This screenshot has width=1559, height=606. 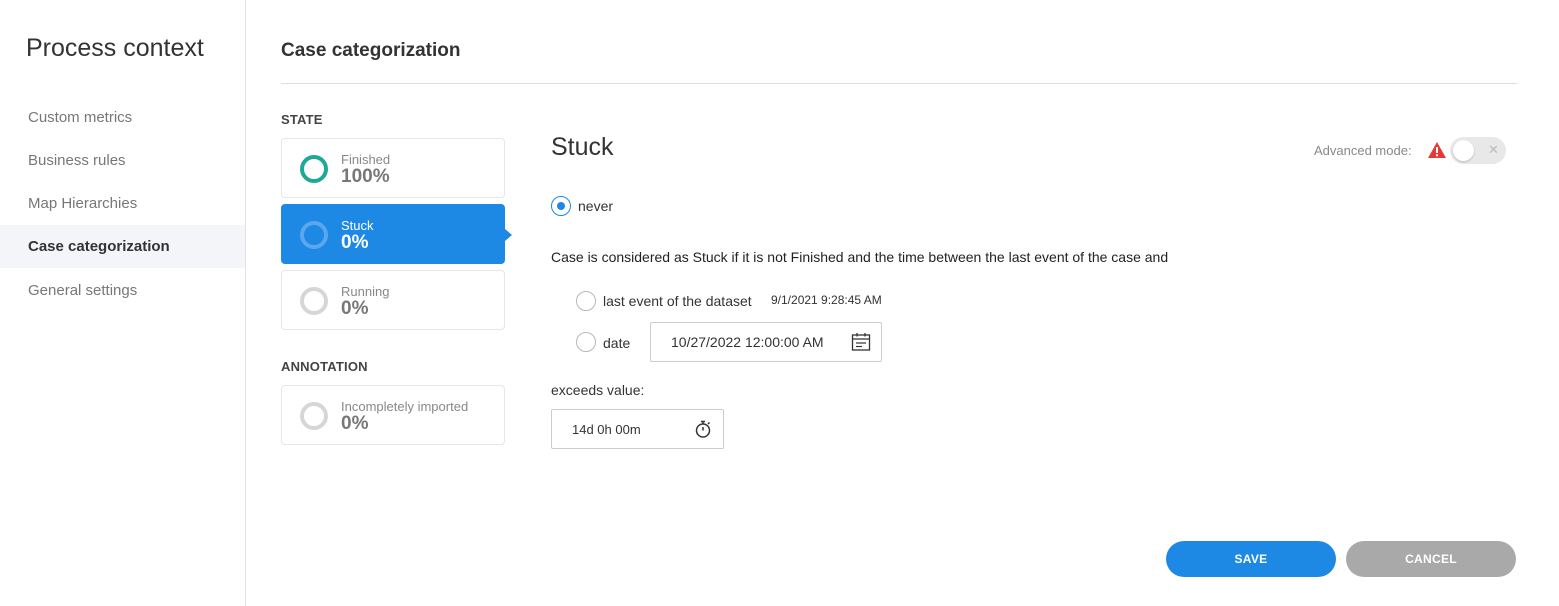 I want to click on sidebar-title: Process context, so click(x=115, y=48).